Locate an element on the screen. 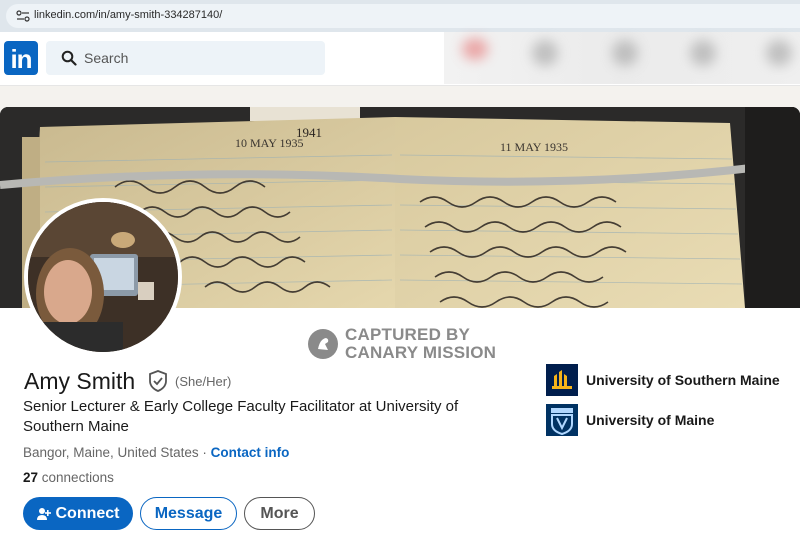 The image size is (800, 548). university-of-southern-maine-logo is located at coordinates (562, 380).